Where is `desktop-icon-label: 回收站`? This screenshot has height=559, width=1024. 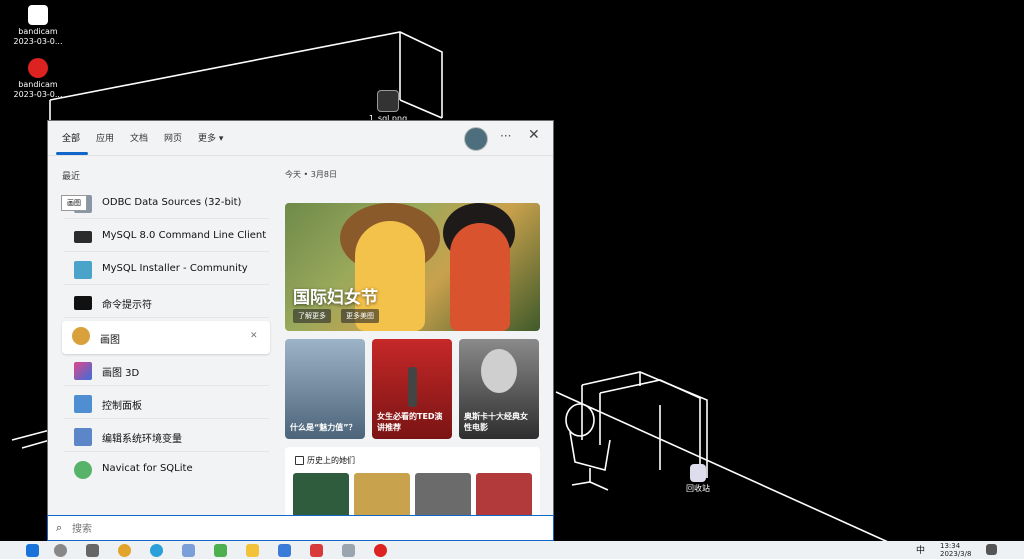 desktop-icon-label: 回收站 is located at coordinates (698, 488).